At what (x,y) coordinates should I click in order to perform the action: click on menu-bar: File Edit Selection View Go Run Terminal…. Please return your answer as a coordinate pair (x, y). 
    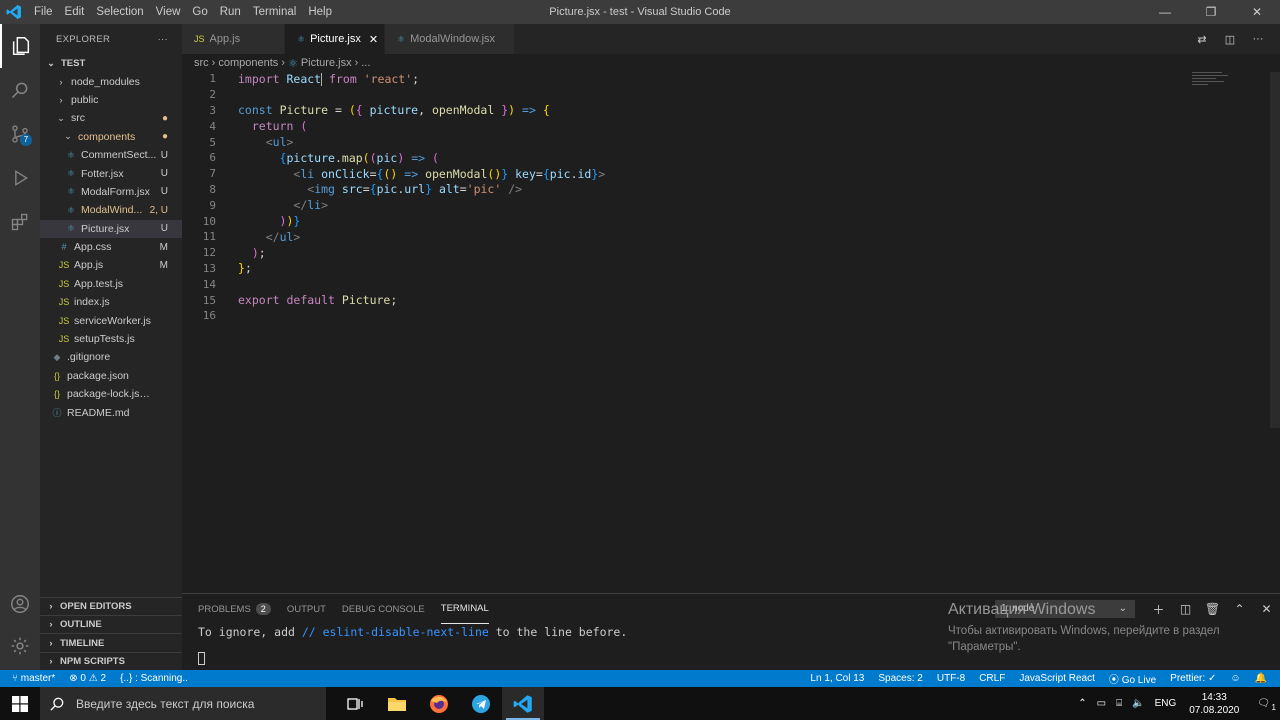
    Looking at the image, I should click on (169, 12).